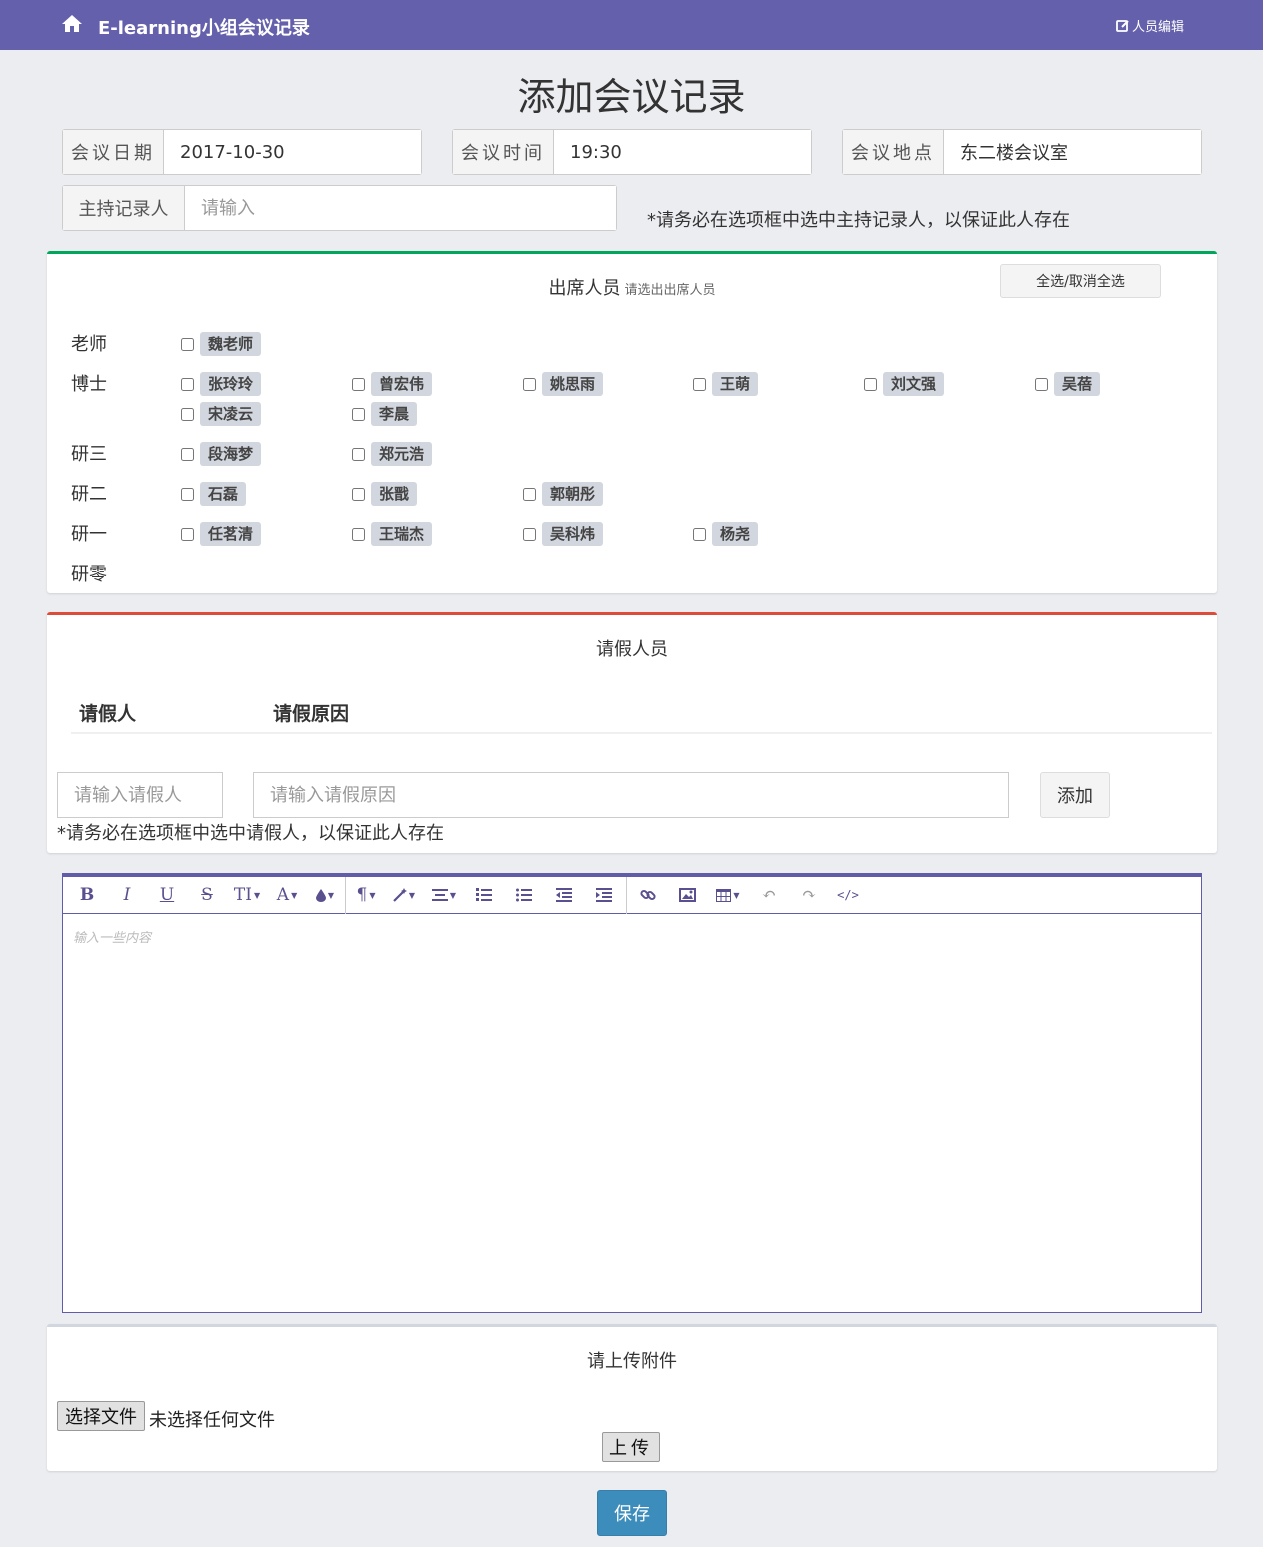  I want to click on meeting-time-input, so click(682, 152).